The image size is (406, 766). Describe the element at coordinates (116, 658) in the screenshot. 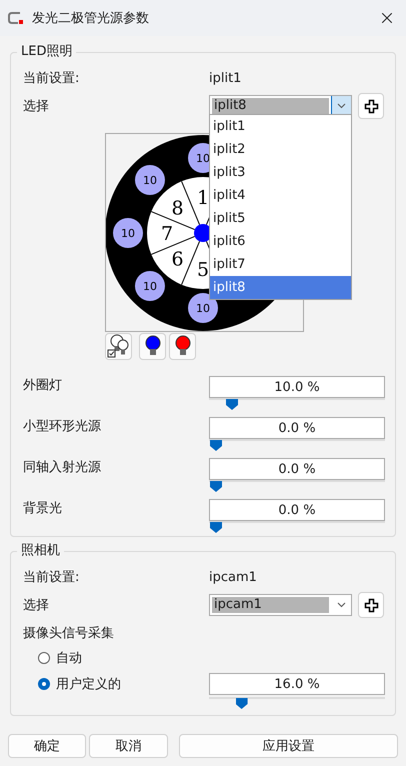

I see `radio-option: 自动` at that location.